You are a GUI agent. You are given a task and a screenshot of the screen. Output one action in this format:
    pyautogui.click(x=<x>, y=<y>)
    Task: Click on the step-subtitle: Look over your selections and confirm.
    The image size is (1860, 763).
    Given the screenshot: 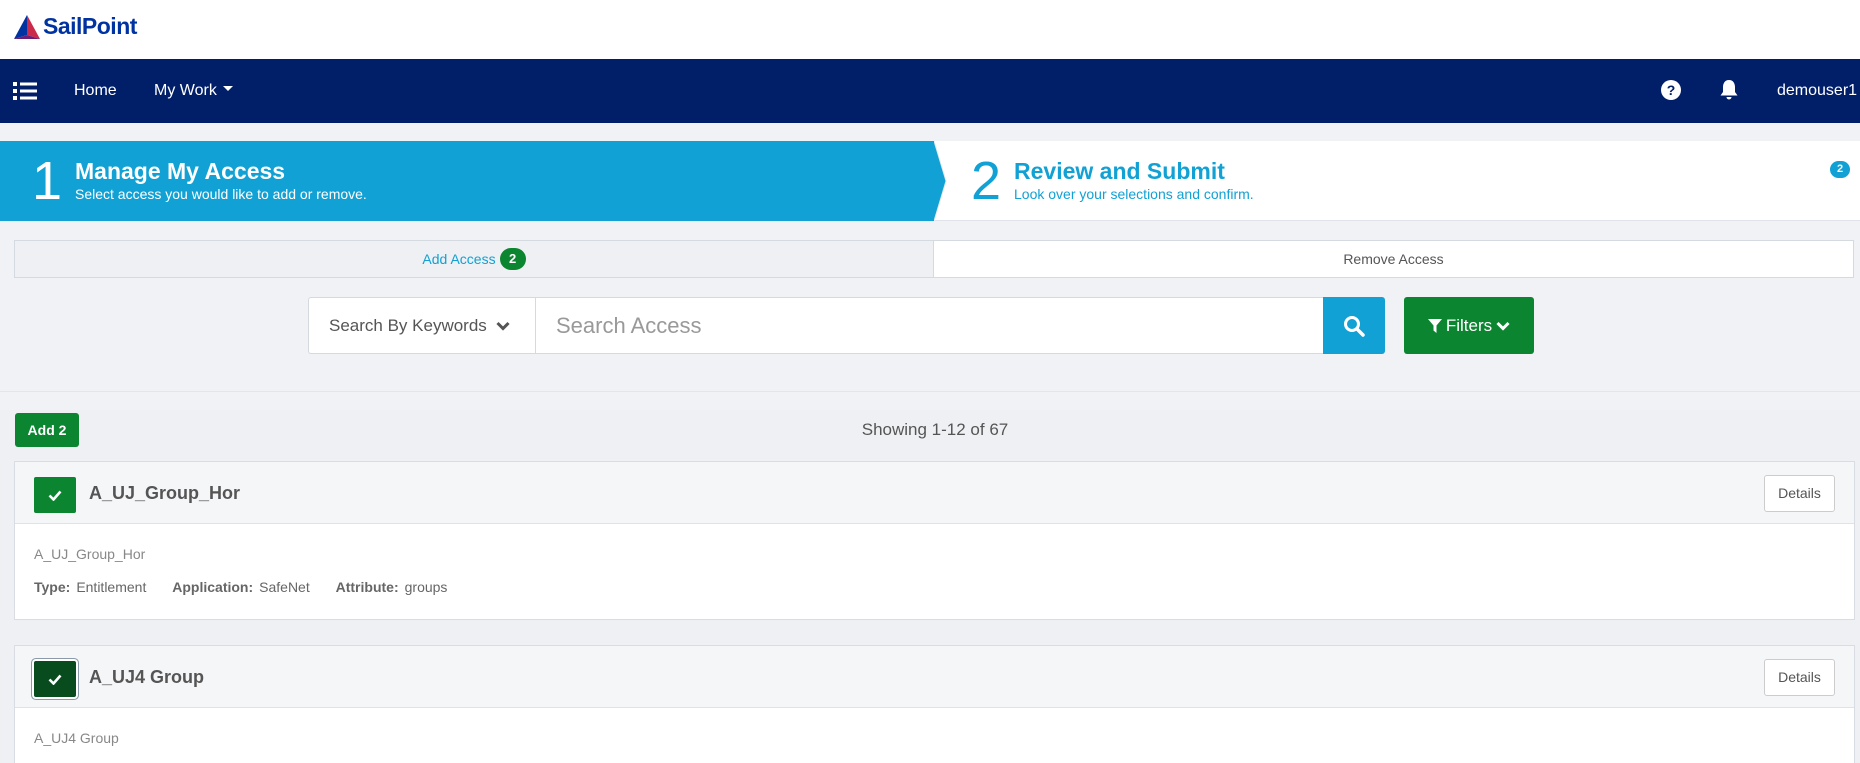 What is the action you would take?
    pyautogui.click(x=1134, y=194)
    